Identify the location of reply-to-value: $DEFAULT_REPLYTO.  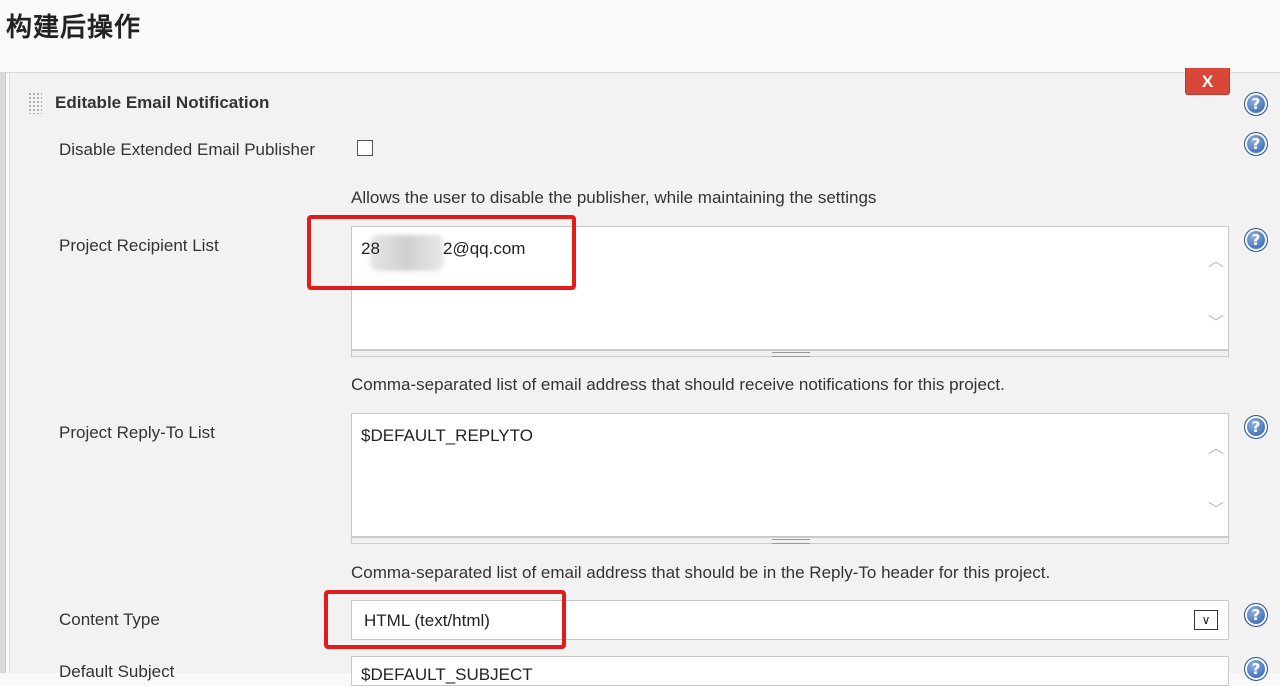
(447, 435).